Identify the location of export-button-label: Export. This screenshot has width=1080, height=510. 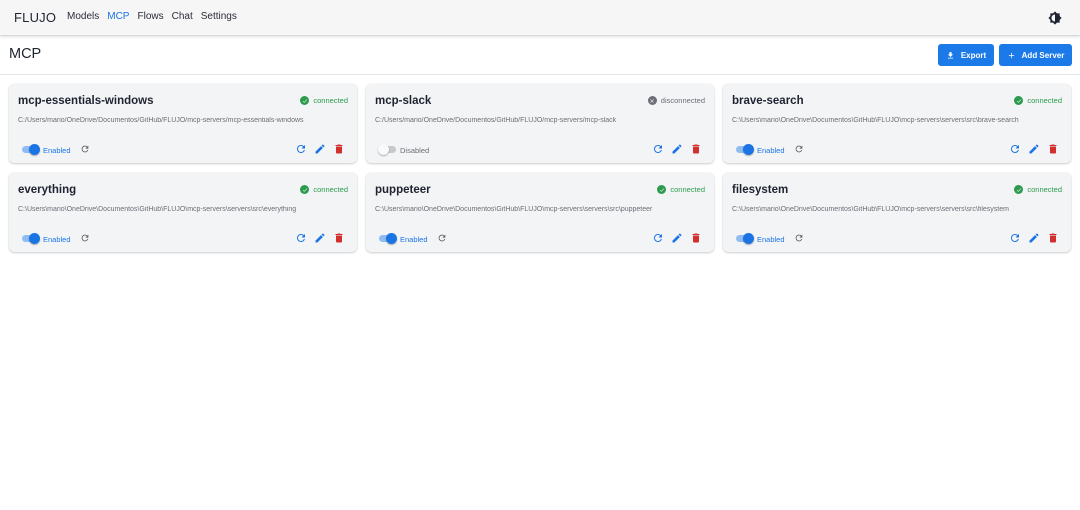
(973, 55).